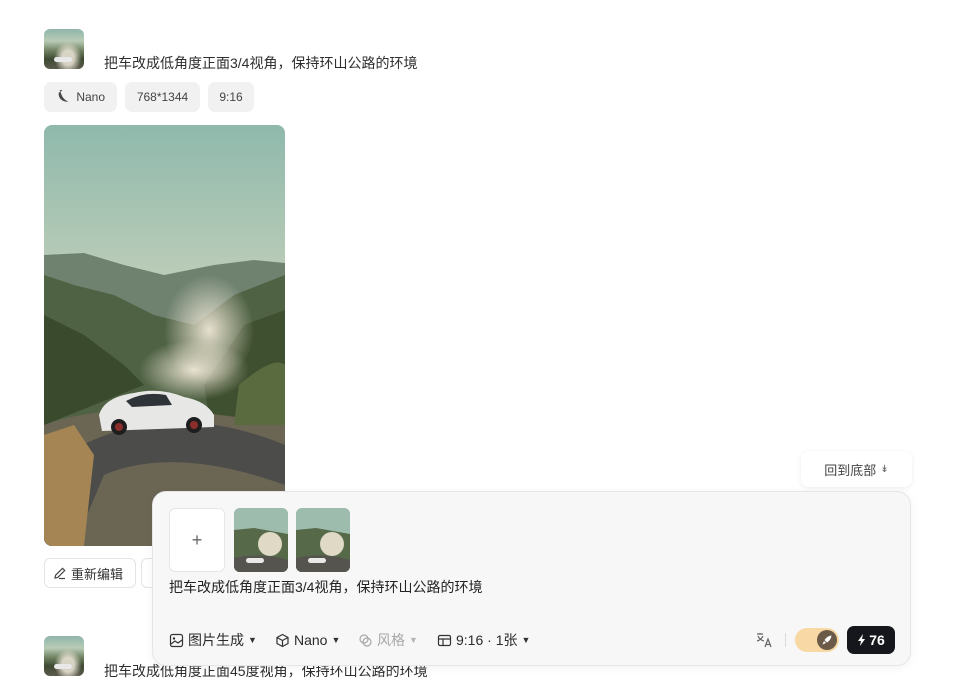 Image resolution: width=969 pixels, height=681 pixels. I want to click on image-generate-icon, so click(176, 640).